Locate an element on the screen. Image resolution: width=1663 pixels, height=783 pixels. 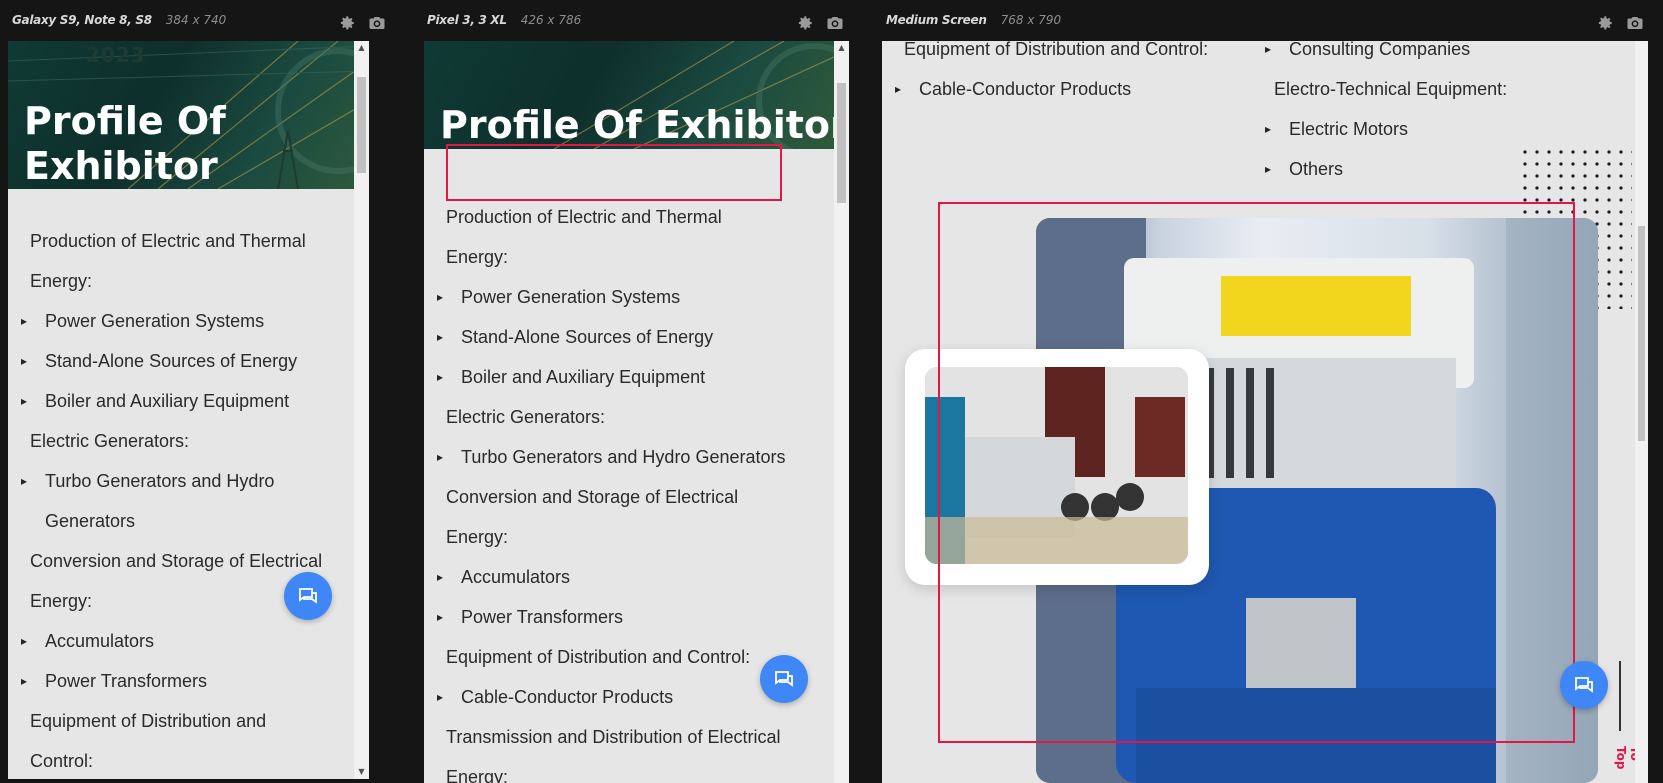
list-item: Consulting Companies is located at coordinates (1437, 55).